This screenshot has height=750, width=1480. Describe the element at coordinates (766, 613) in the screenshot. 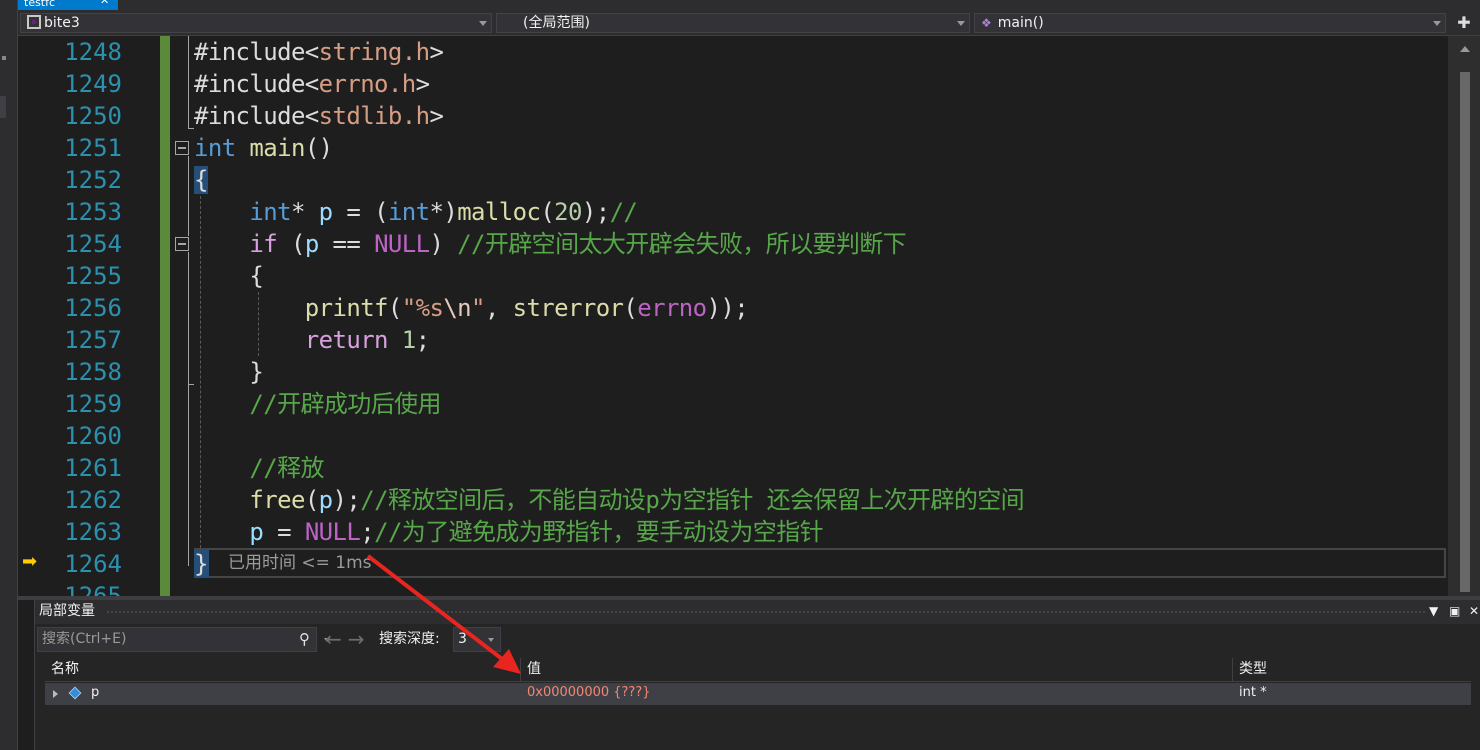

I see `title-grip` at that location.